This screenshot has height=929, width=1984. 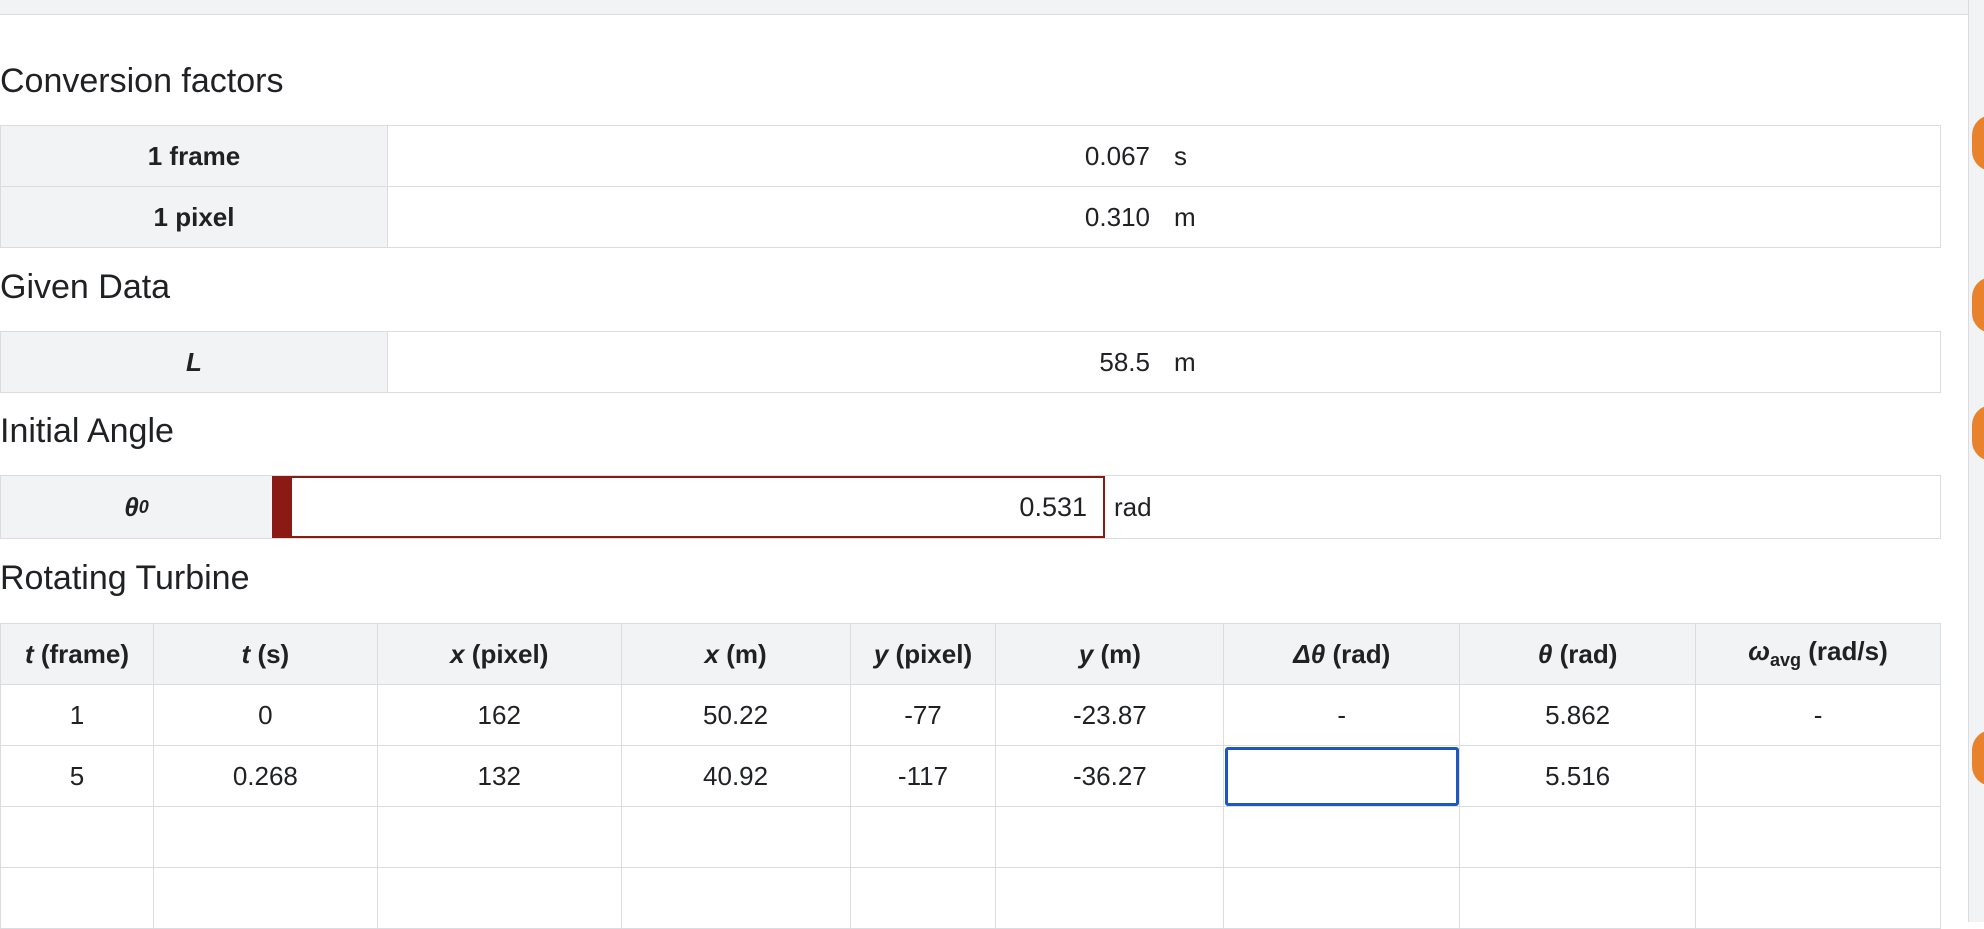 What do you see at coordinates (1185, 216) in the screenshot?
I see `conversion-unit: m` at bounding box center [1185, 216].